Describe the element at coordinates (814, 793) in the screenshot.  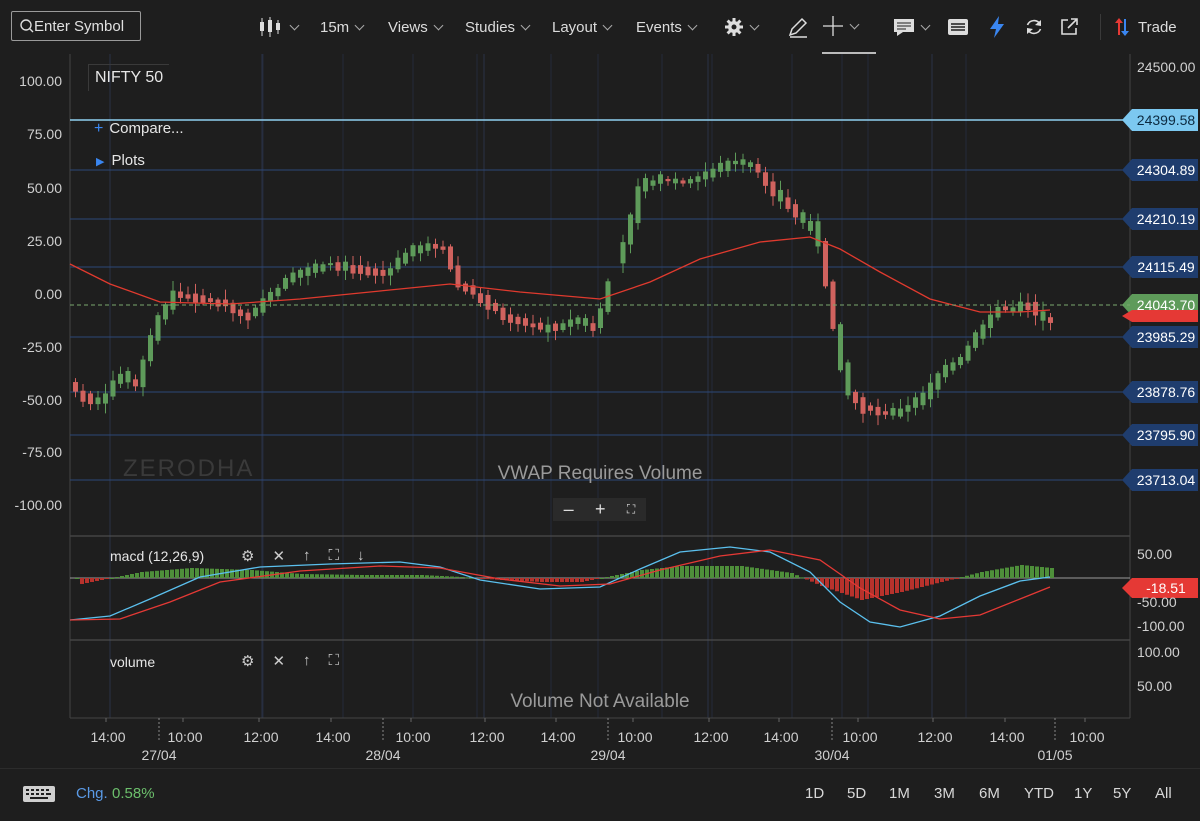
I see `range-1d: 1D` at that location.